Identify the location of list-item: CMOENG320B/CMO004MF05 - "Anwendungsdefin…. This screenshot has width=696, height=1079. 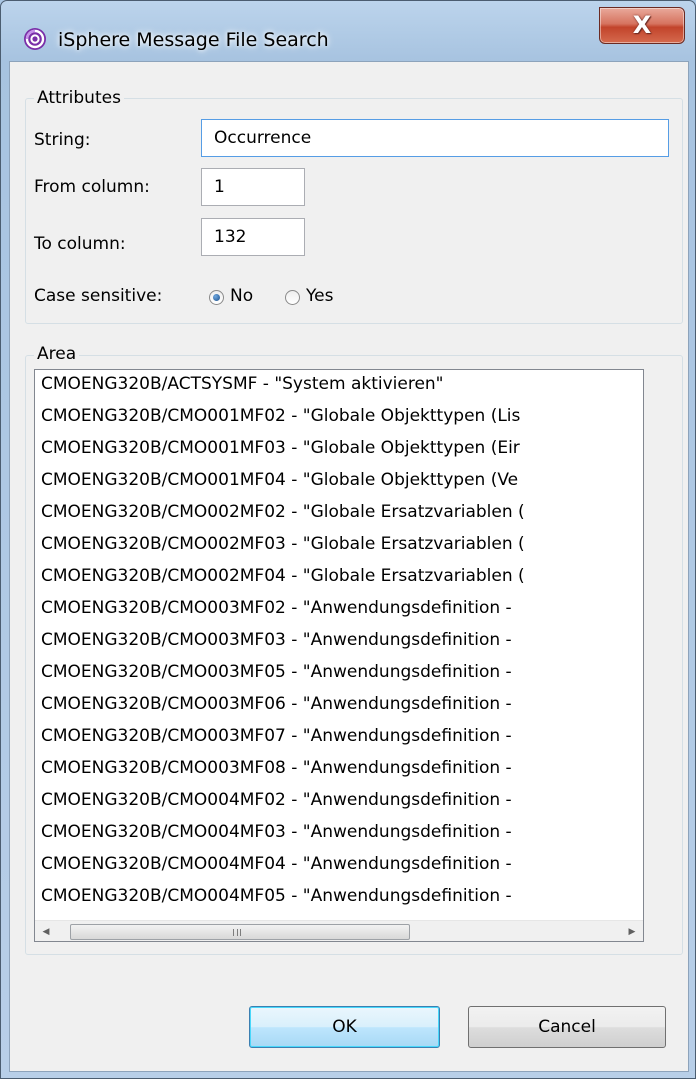
(276, 899).